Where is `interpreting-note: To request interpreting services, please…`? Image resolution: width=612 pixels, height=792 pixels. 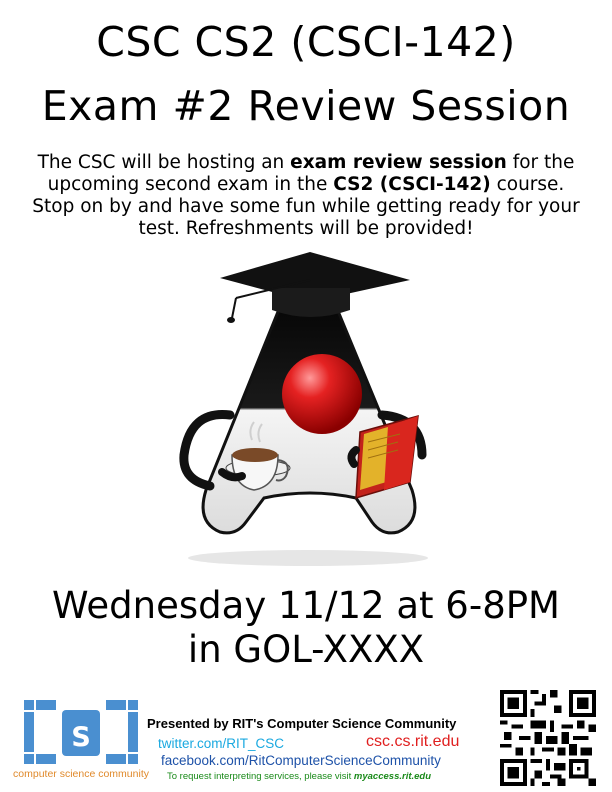
interpreting-note: To request interpreting services, please… is located at coordinates (299, 776).